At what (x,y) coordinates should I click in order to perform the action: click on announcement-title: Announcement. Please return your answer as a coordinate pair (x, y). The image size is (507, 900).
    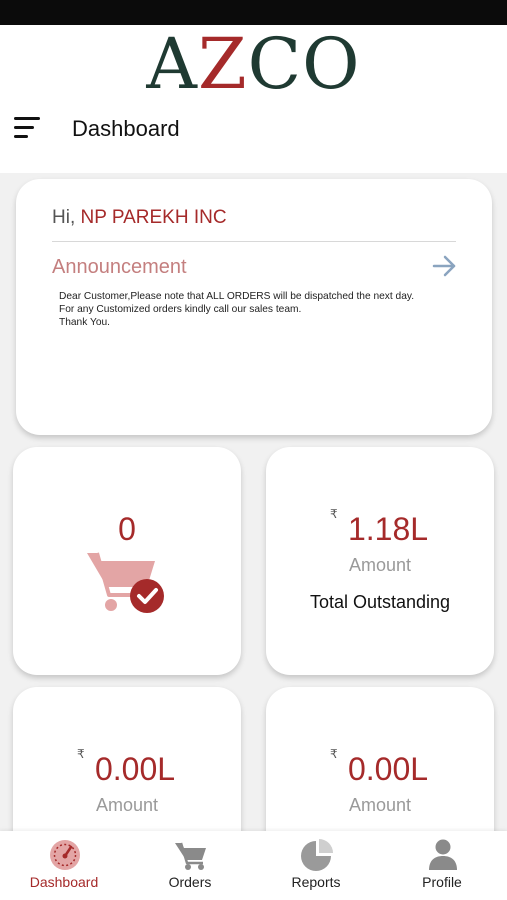
    Looking at the image, I should click on (119, 267).